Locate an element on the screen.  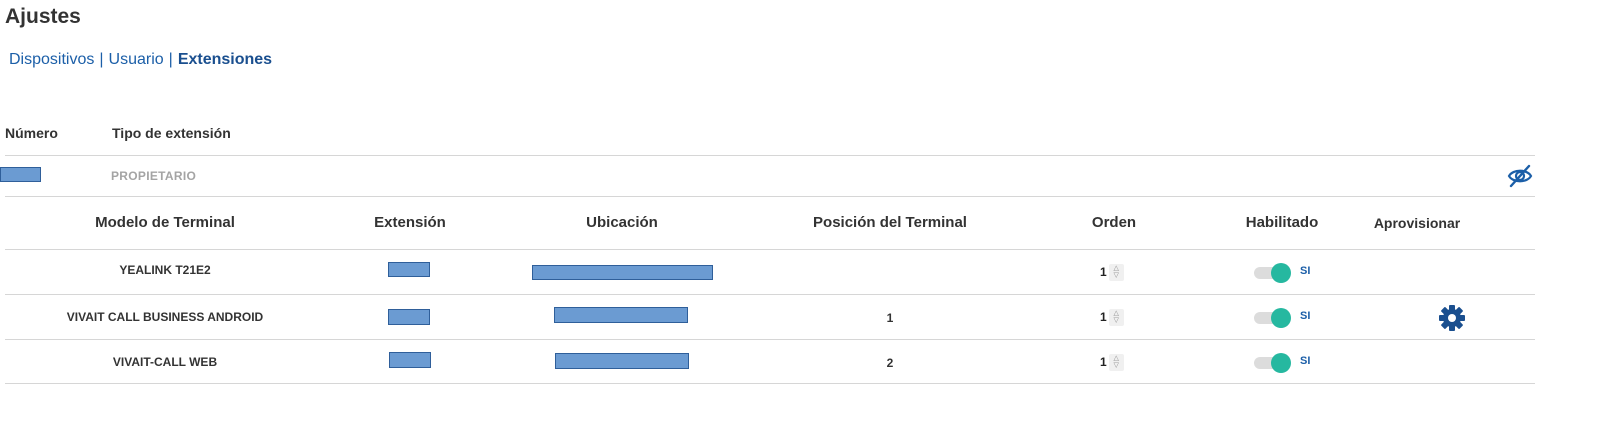
column-header-number: Número is located at coordinates (31, 133).